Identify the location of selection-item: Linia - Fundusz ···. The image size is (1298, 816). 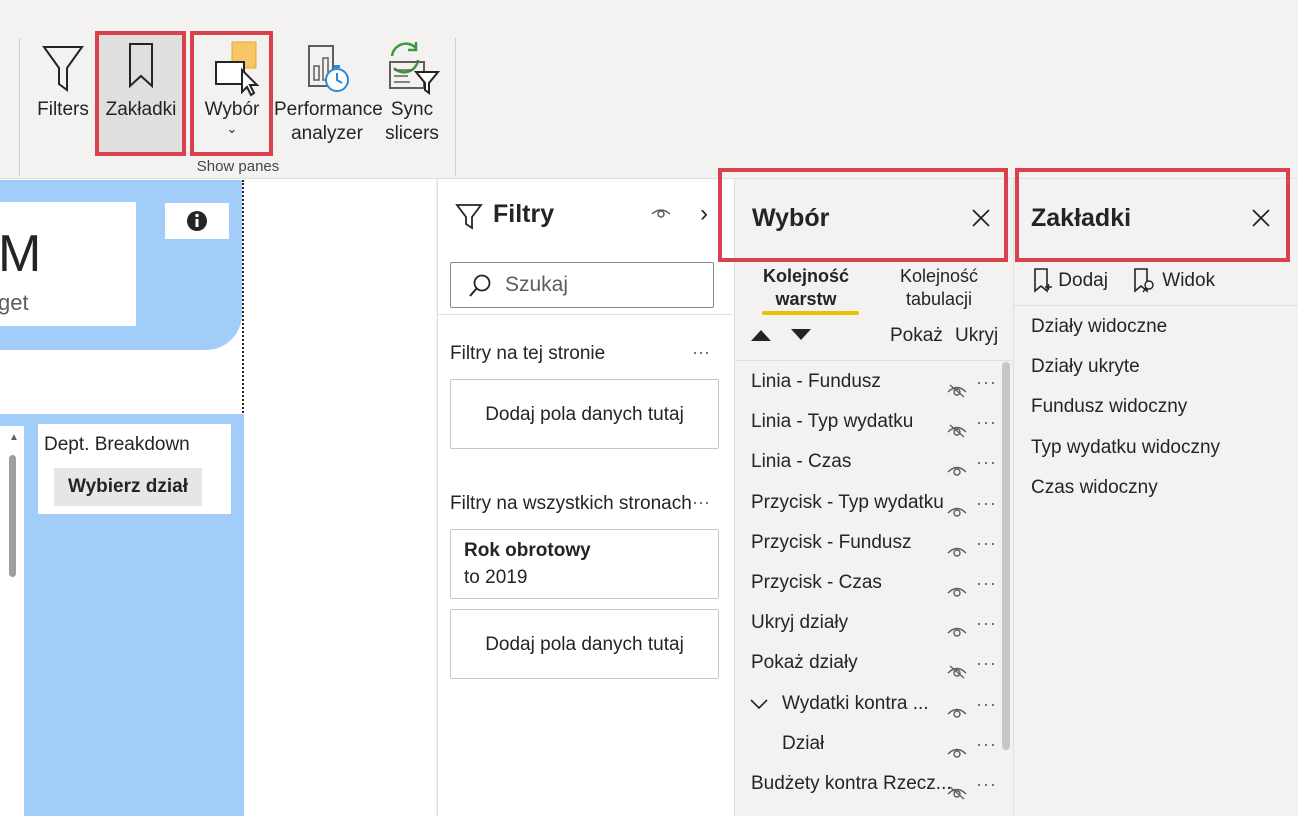
(876, 382).